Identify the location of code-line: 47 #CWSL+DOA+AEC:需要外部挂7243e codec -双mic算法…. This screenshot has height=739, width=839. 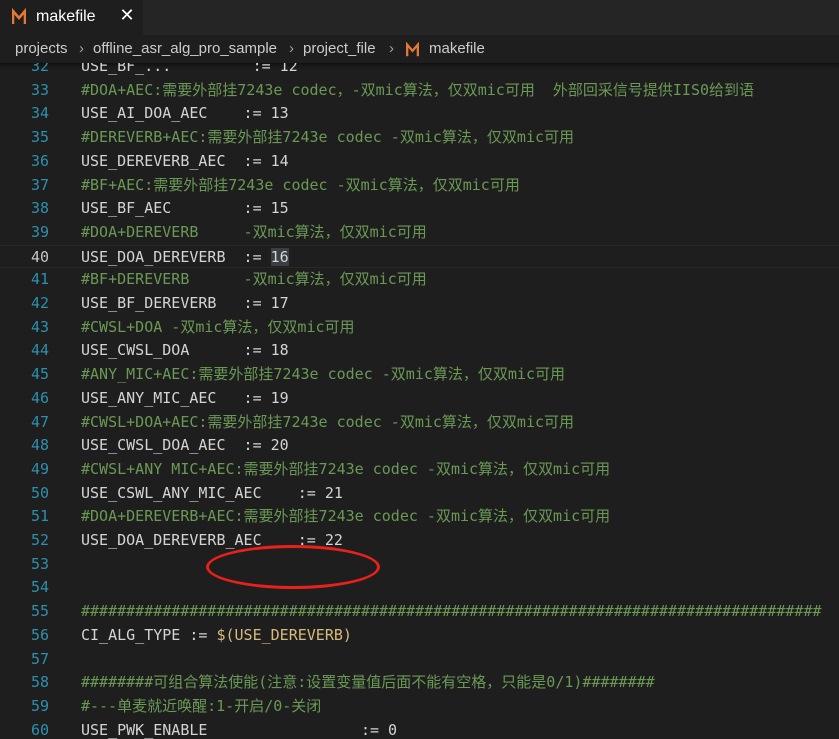
(419, 423).